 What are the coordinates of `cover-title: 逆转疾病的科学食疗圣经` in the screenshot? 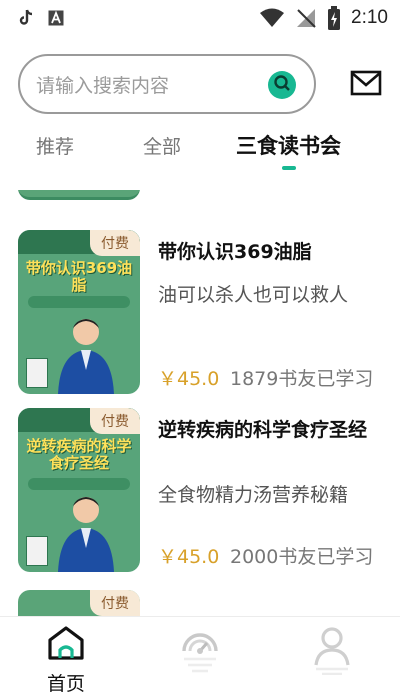 It's located at (79, 454).